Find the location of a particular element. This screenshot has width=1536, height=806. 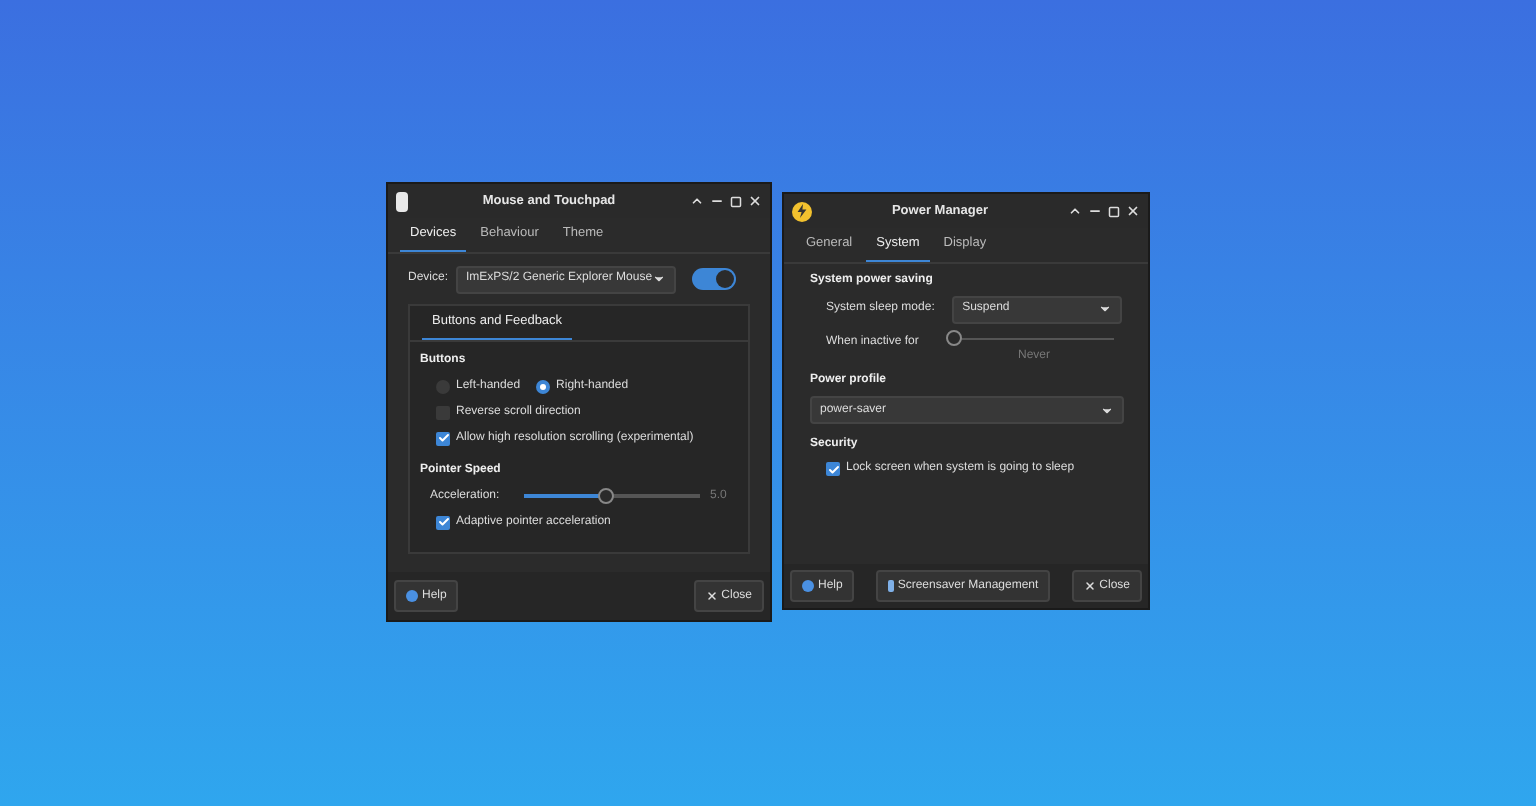

toggle-switch is located at coordinates (714, 279).